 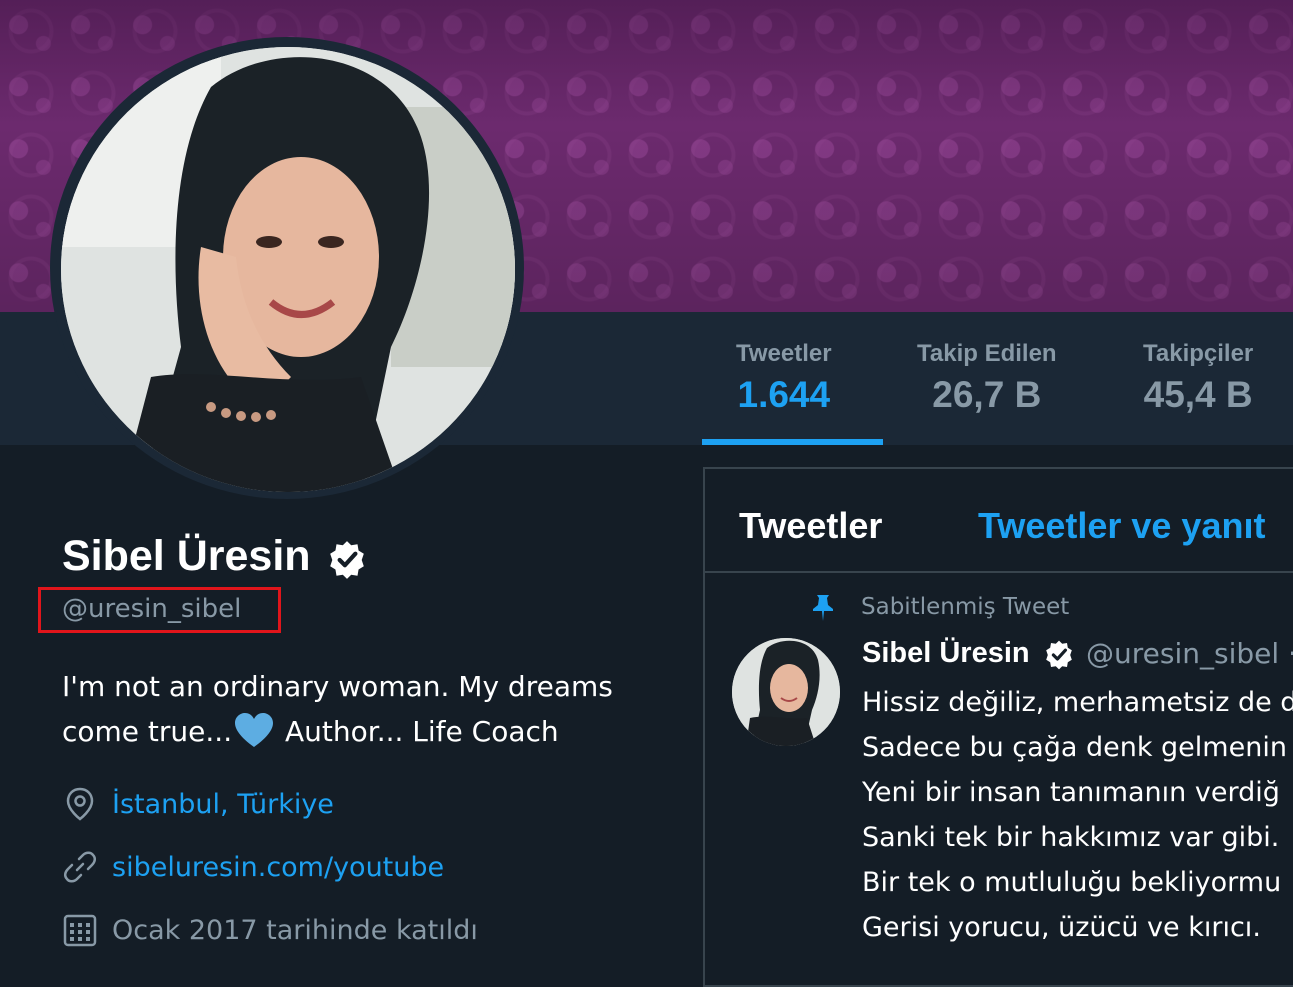 What do you see at coordinates (80, 930) in the screenshot?
I see `calendar-icon` at bounding box center [80, 930].